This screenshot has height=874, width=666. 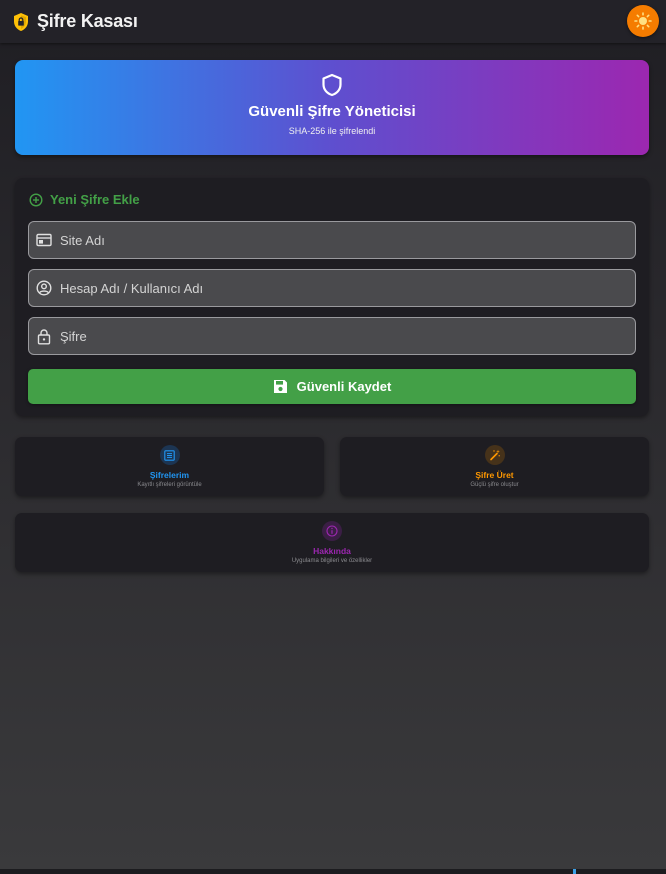 I want to click on form-heading: Yeni Şifre Ekle, so click(x=84, y=199).